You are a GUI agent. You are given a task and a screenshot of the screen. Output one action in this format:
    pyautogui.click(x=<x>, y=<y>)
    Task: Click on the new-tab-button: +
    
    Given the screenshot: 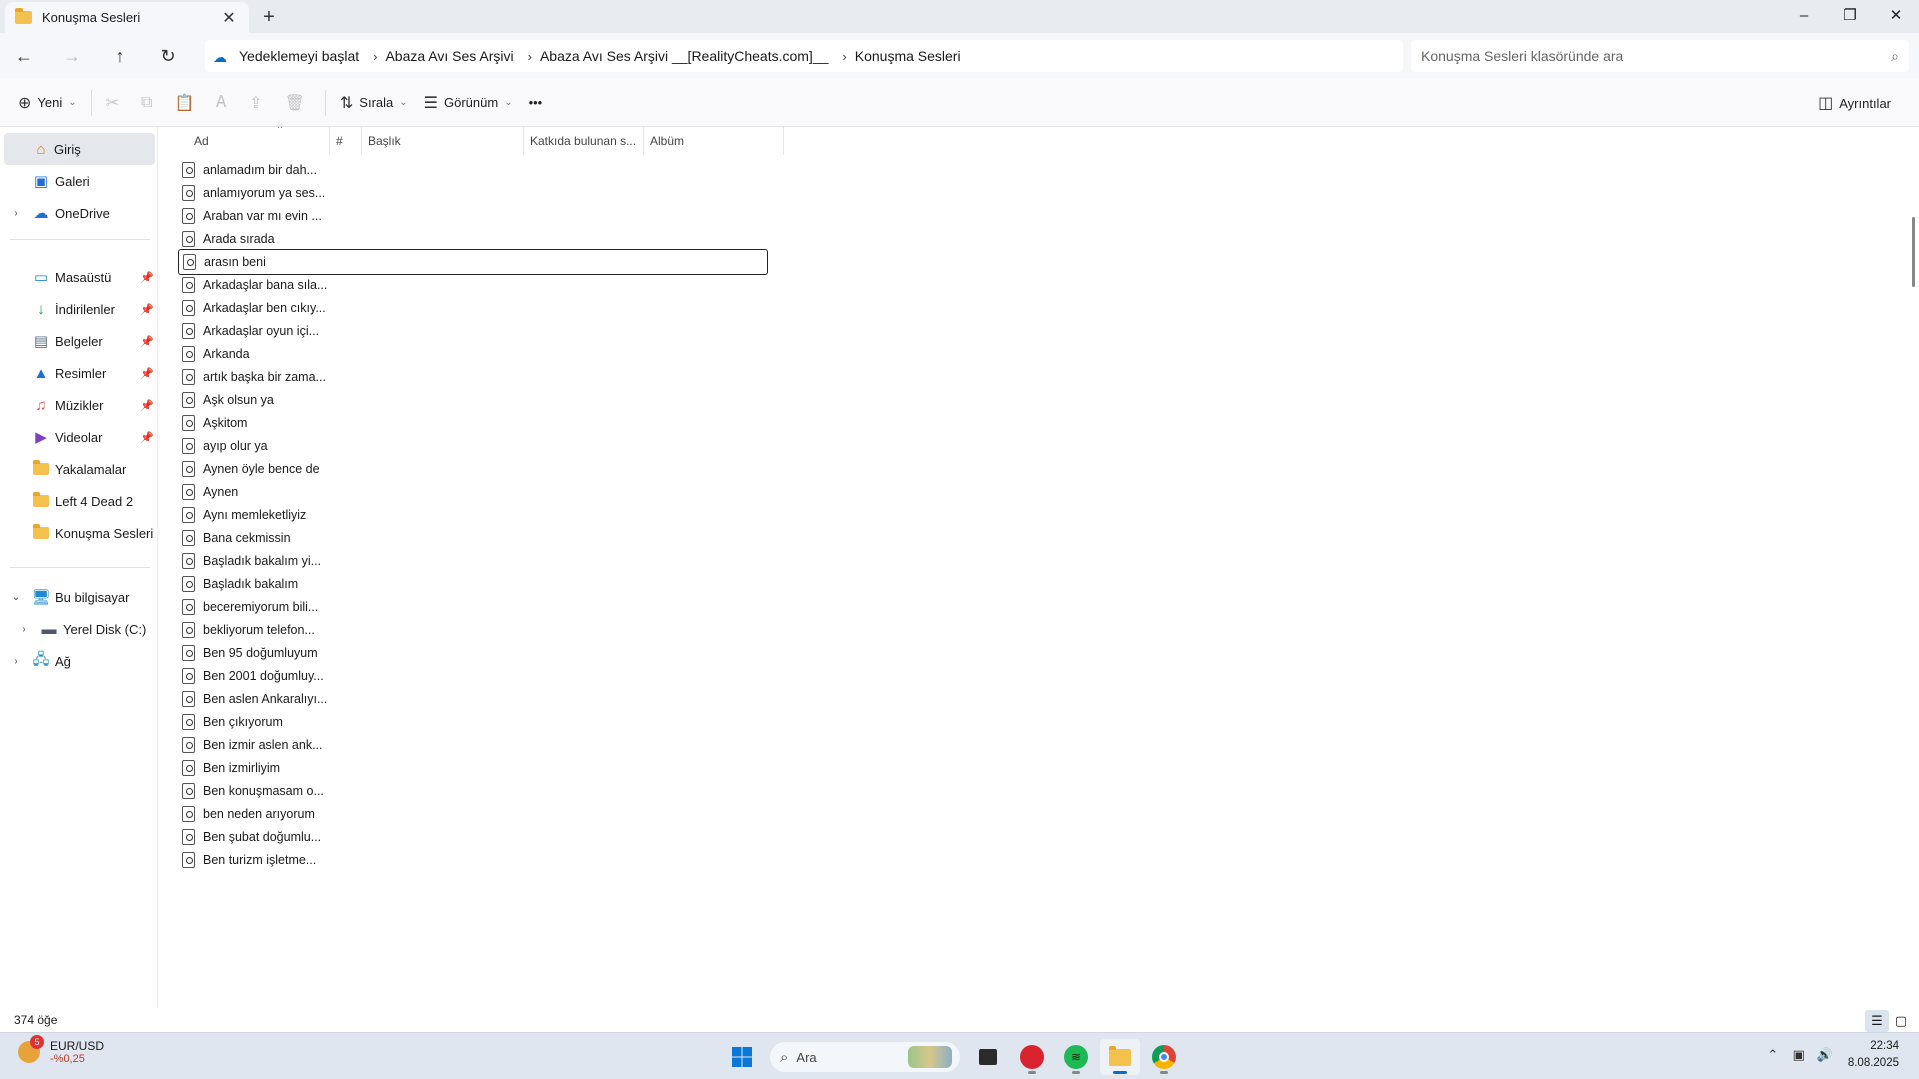 What is the action you would take?
    pyautogui.click(x=269, y=17)
    